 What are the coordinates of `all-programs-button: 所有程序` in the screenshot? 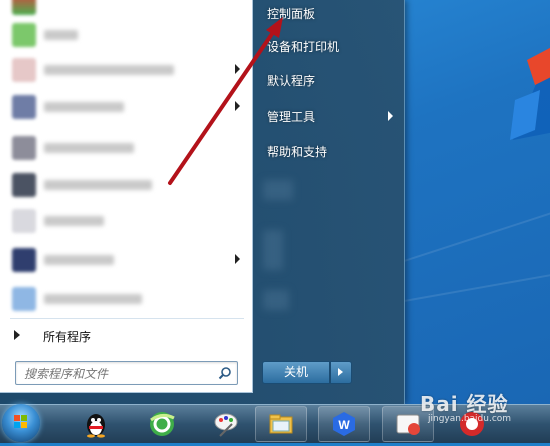 It's located at (126, 335).